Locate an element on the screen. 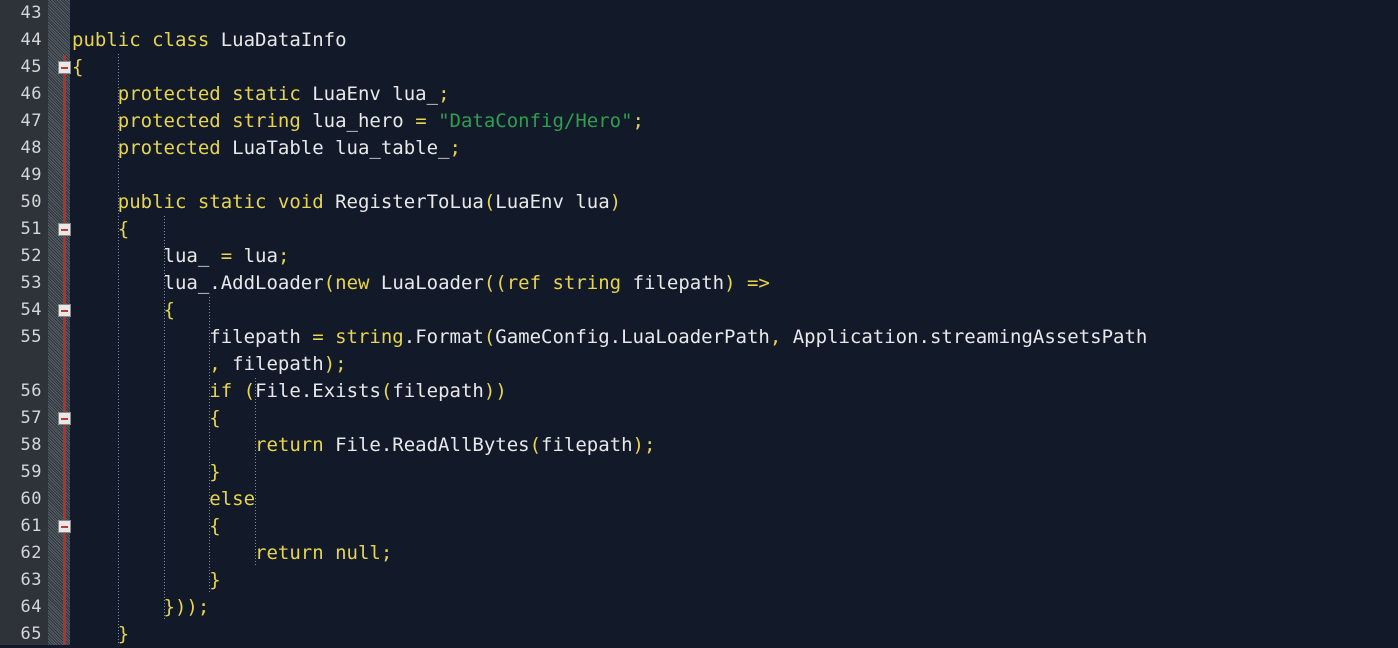 This screenshot has height=648, width=1398. line-number: 46 is located at coordinates (31, 94).